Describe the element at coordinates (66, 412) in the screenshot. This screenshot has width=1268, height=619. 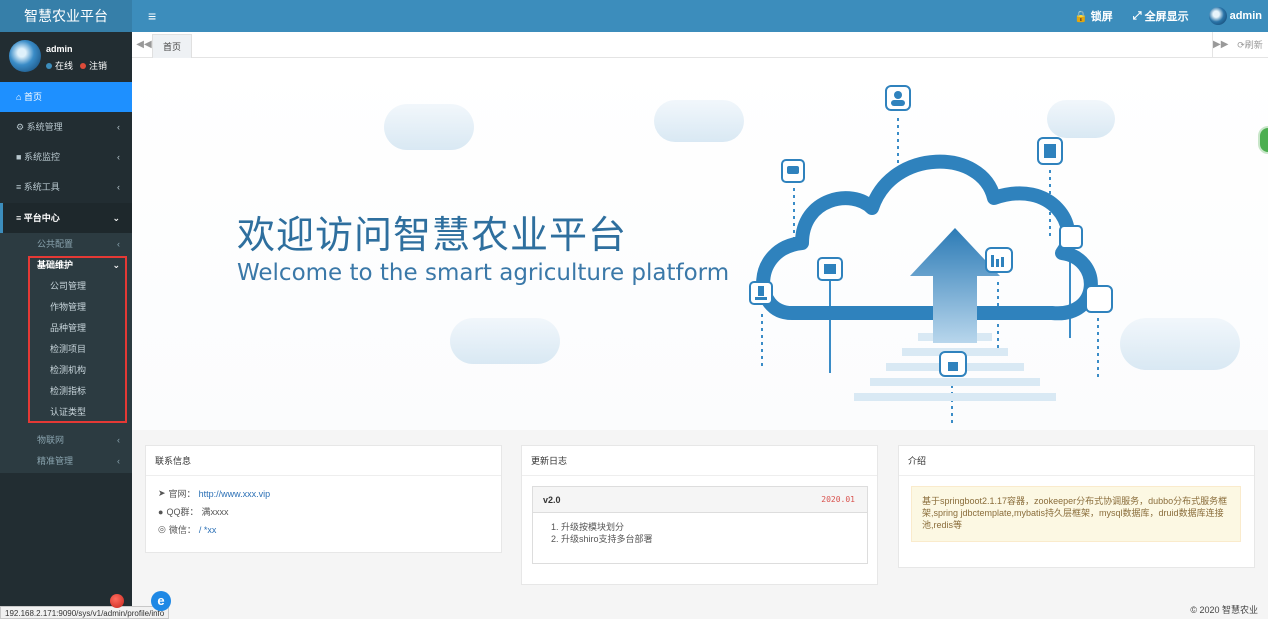
I see `sidebar-item-cert-type: 认证类型` at that location.